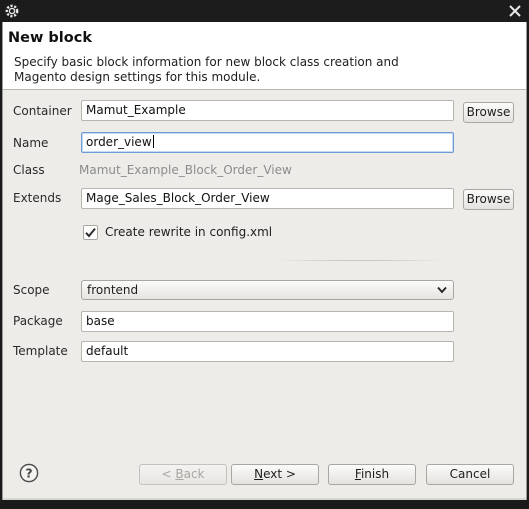 The image size is (529, 509). Describe the element at coordinates (185, 170) in the screenshot. I see `class-value: Mamut_Example_Block_Order_View` at that location.